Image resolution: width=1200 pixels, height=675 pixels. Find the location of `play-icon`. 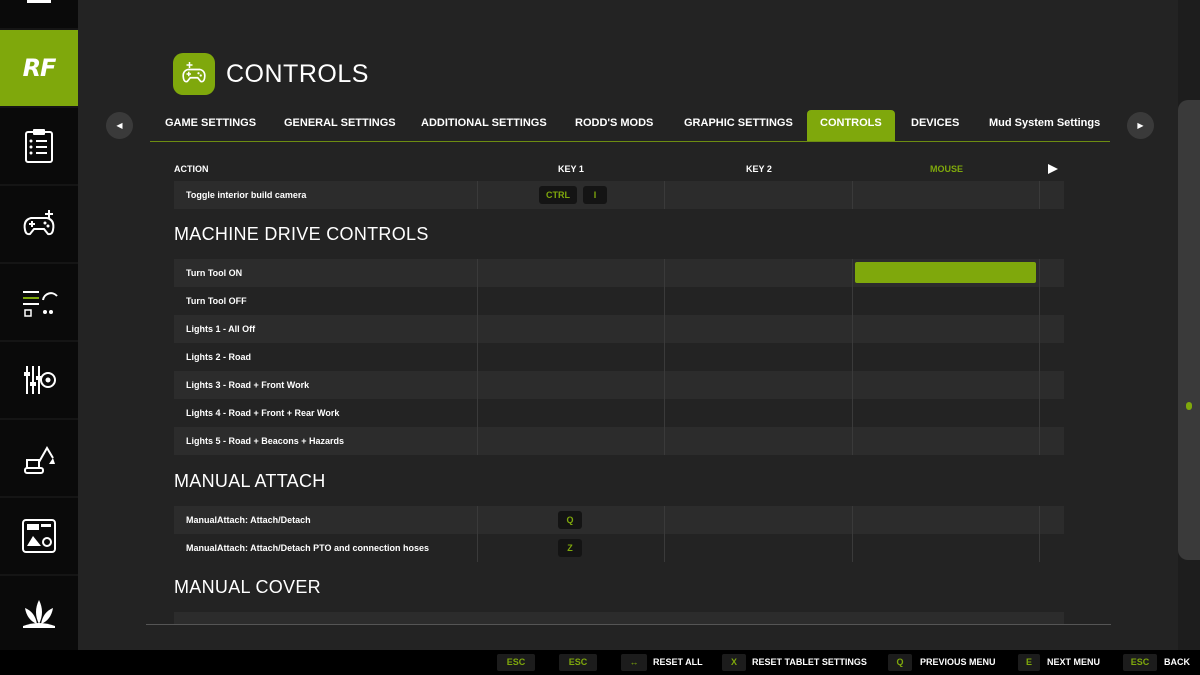

play-icon is located at coordinates (1053, 169).